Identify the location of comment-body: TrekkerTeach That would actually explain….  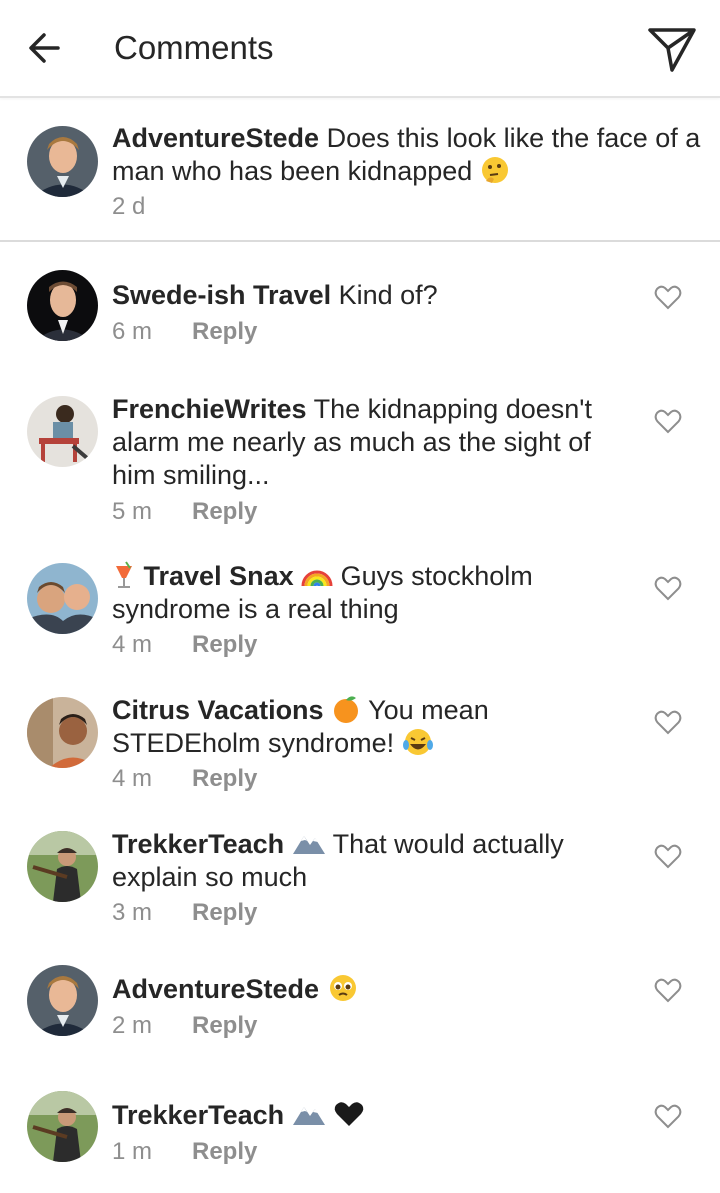
(362, 861).